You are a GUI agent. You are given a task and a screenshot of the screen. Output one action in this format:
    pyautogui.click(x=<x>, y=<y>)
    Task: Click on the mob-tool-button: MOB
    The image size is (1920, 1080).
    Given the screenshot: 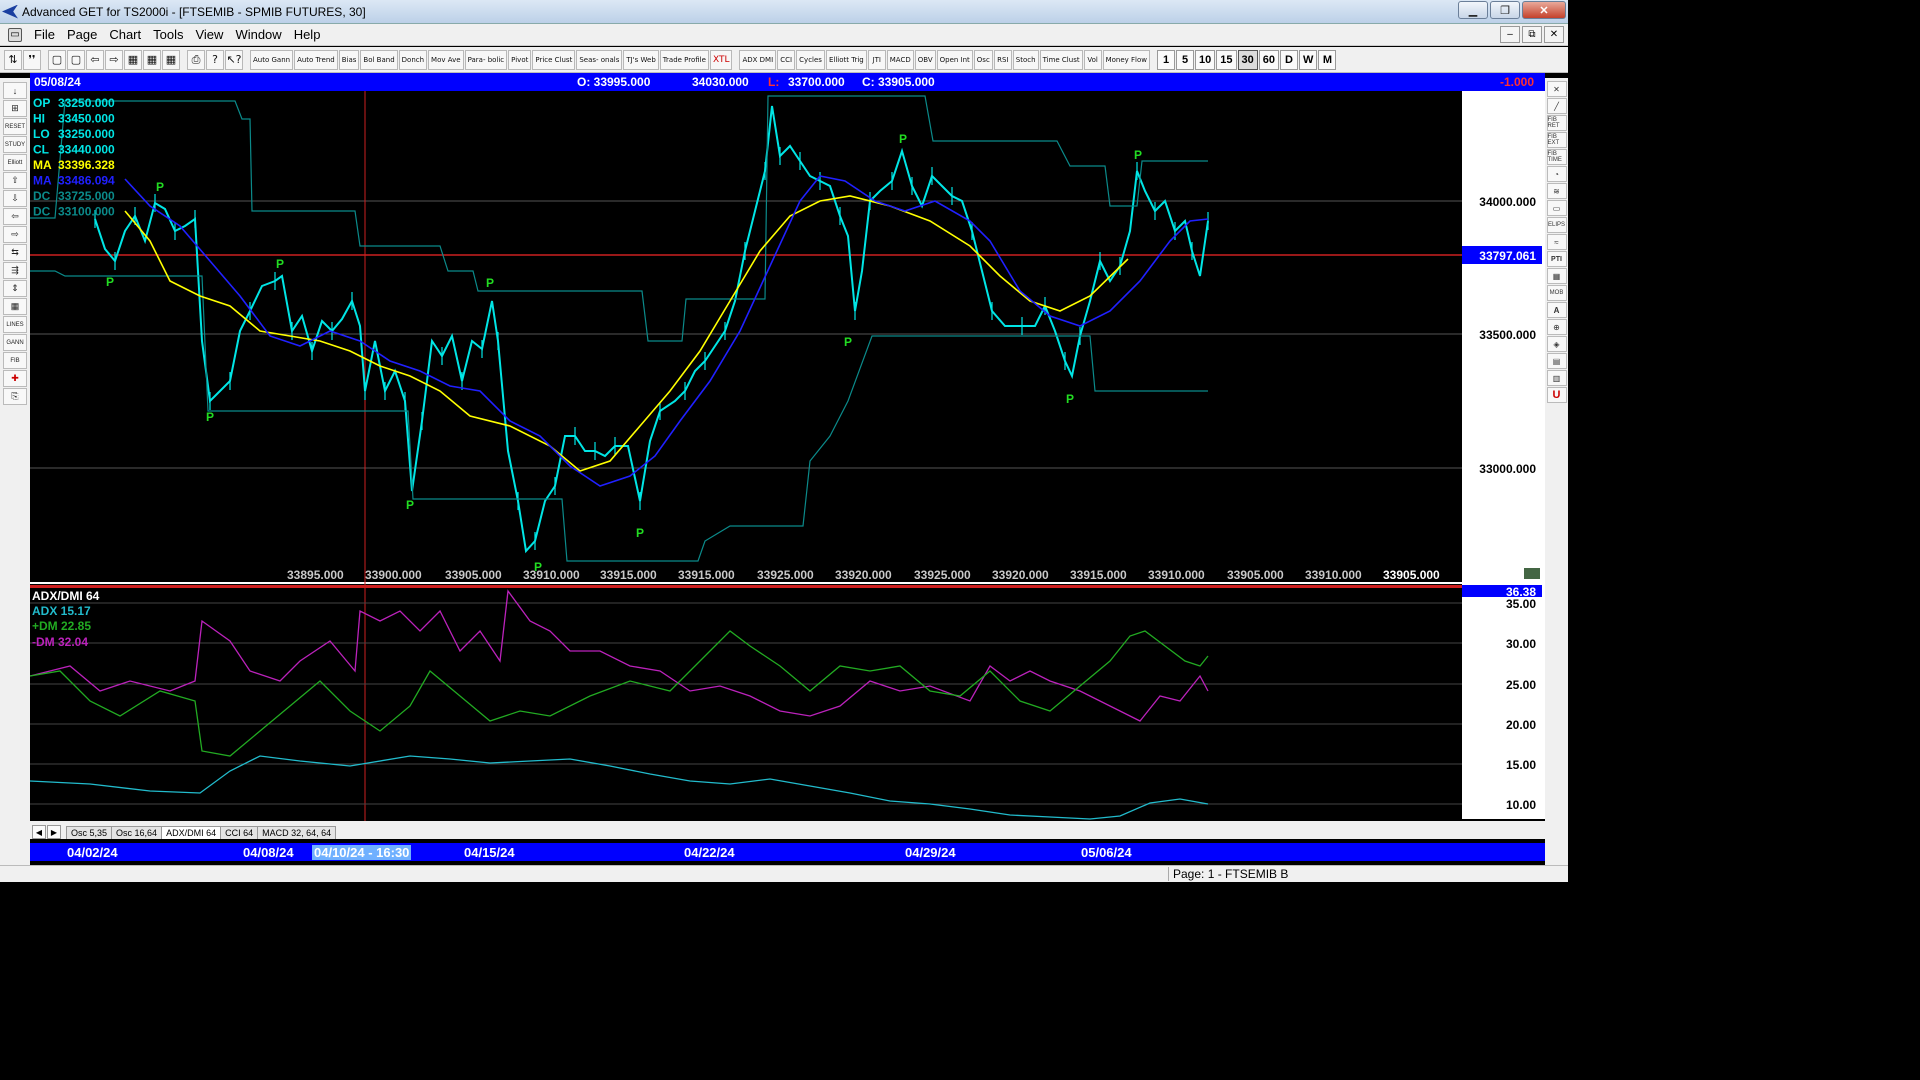 What is the action you would take?
    pyautogui.click(x=1556, y=293)
    